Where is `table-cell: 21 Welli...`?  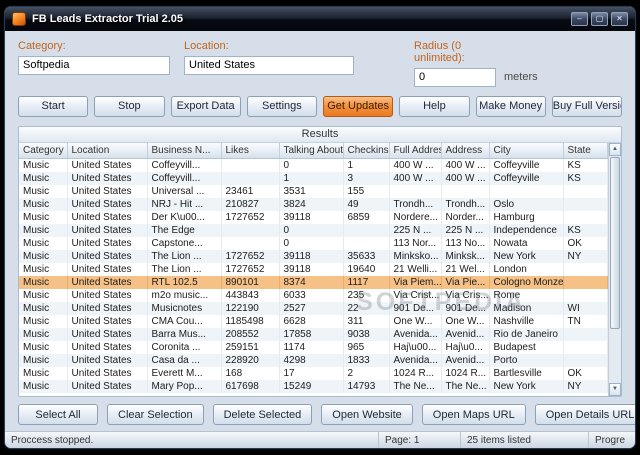
table-cell: 21 Welli... is located at coordinates (415, 269).